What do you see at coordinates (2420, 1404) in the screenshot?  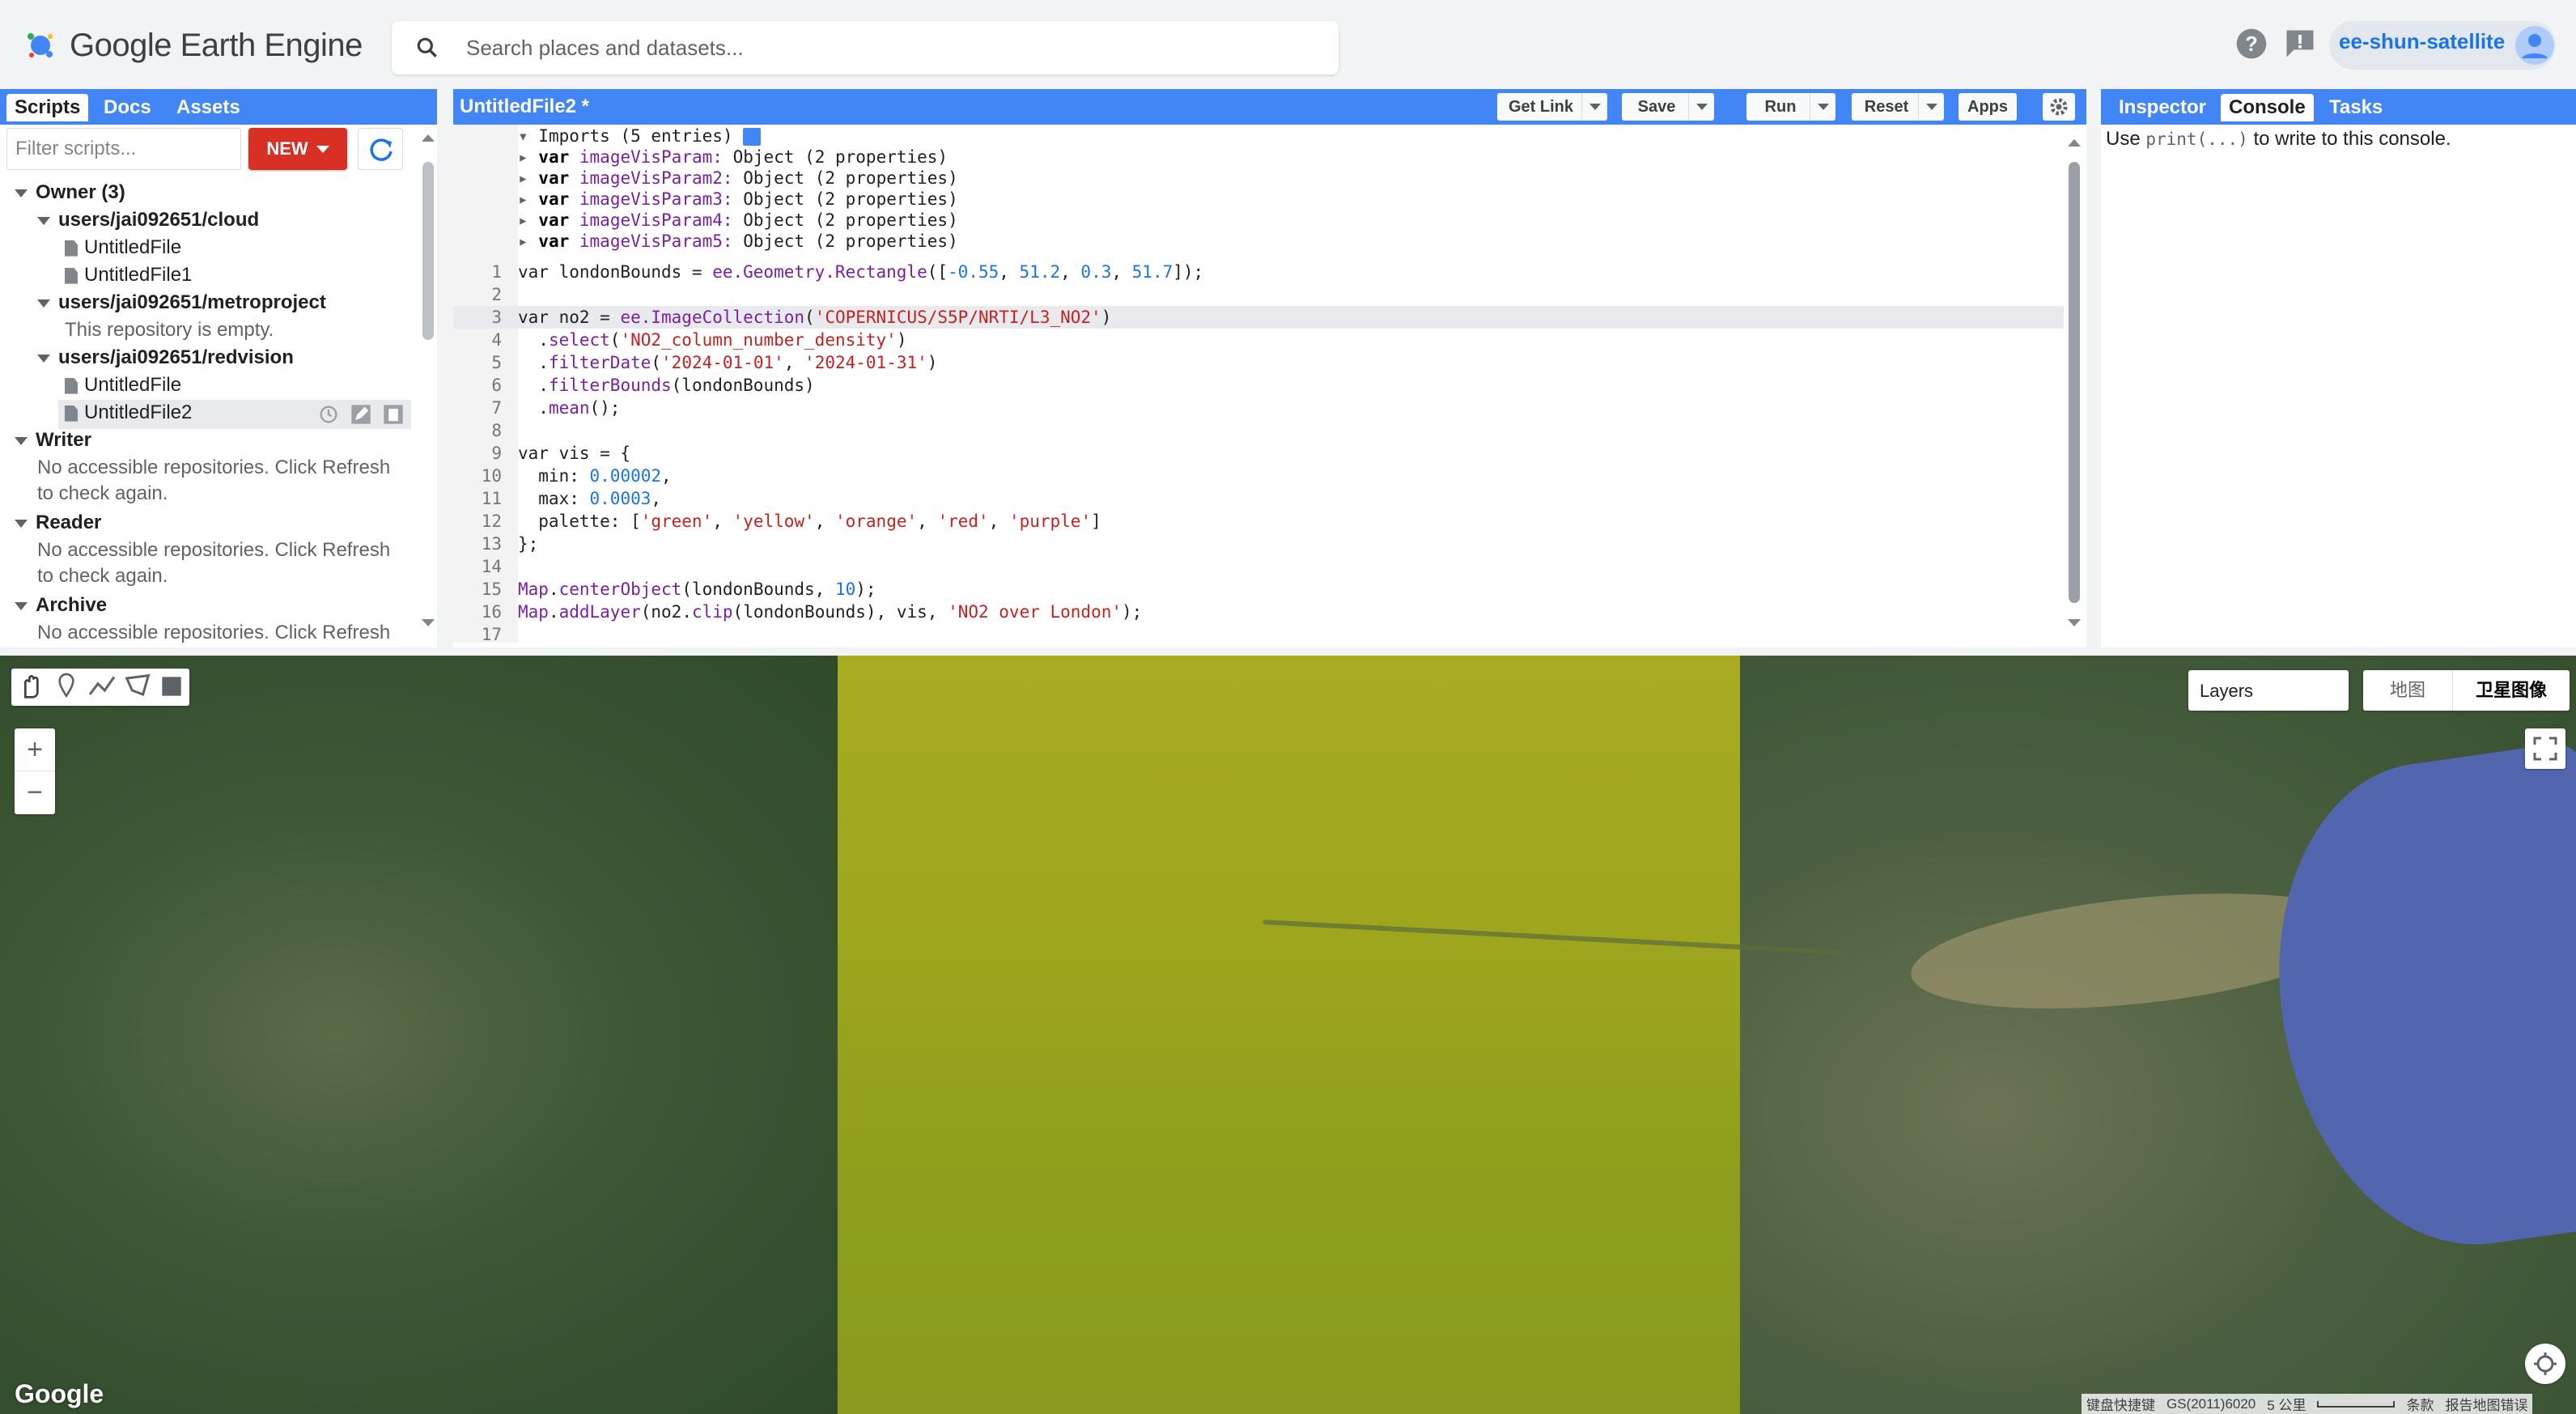 I see `terms-link: 条款` at bounding box center [2420, 1404].